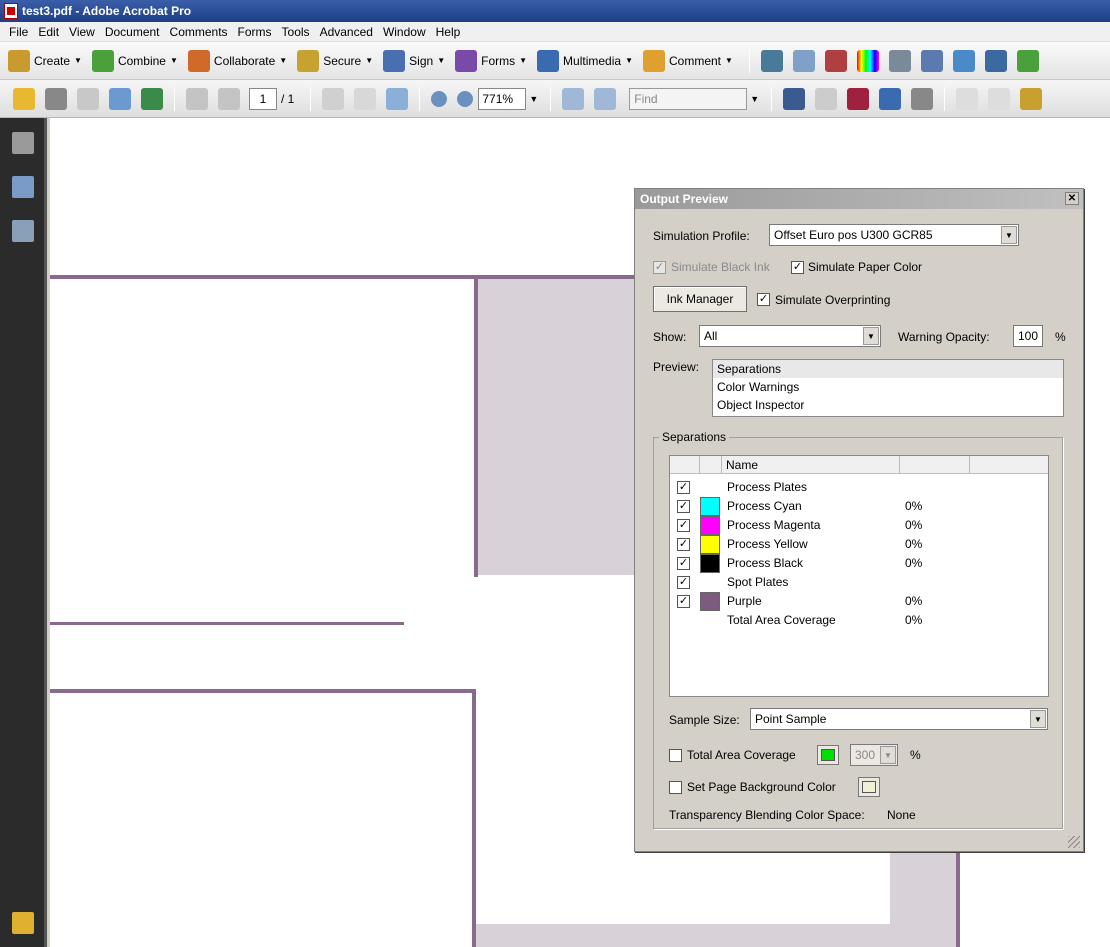 The width and height of the screenshot is (1110, 947). What do you see at coordinates (229, 98) in the screenshot?
I see `next-page-icon` at bounding box center [229, 98].